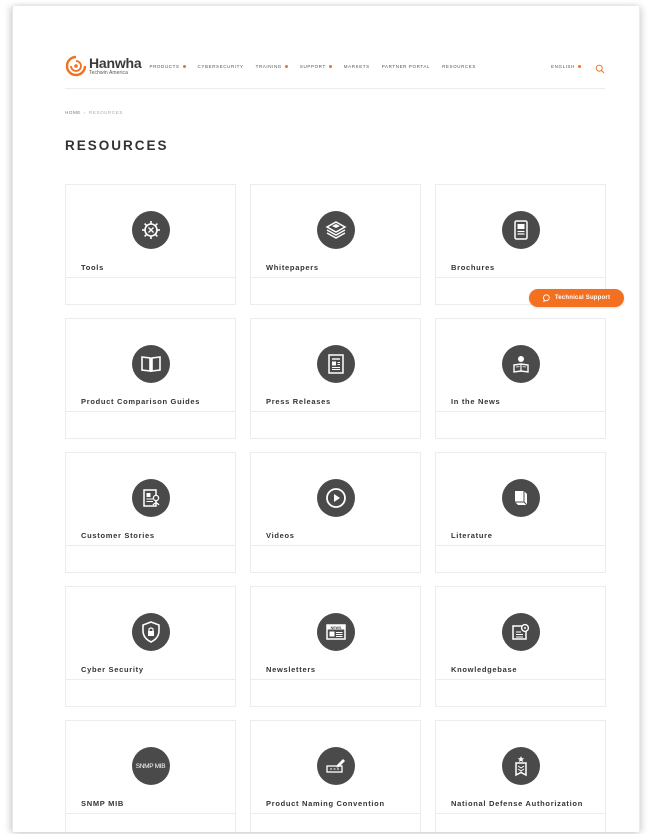 The image size is (648, 834). I want to click on card-label: Brochures, so click(473, 267).